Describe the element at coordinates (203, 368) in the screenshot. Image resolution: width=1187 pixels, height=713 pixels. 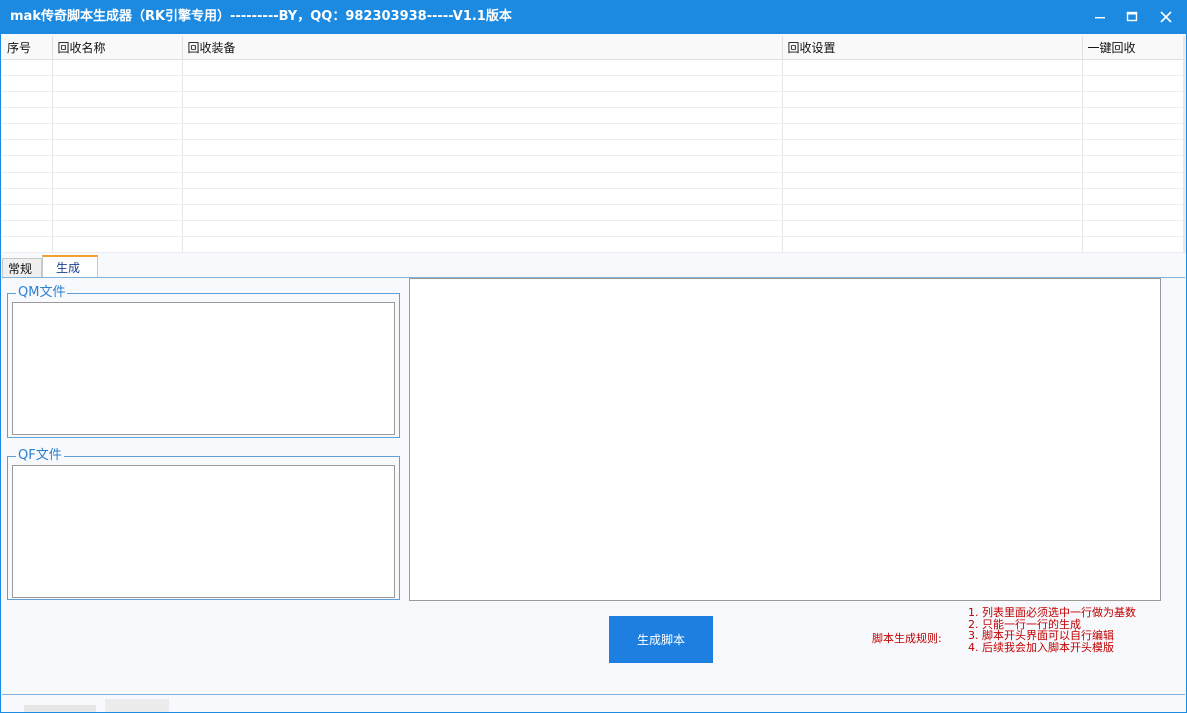
I see `qm-file-textarea` at that location.